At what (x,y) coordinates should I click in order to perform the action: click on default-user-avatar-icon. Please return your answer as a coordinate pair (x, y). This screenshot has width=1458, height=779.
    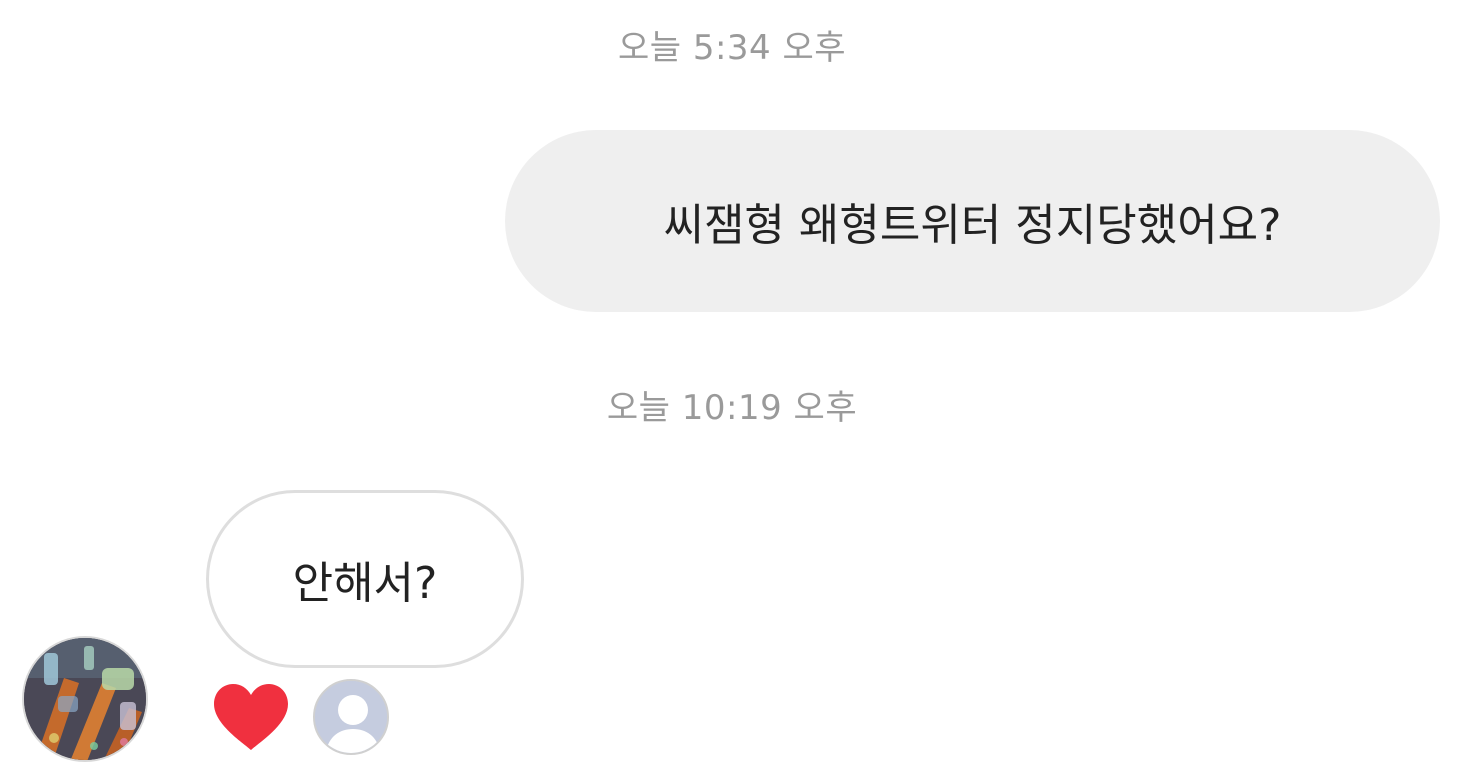
    Looking at the image, I should click on (351, 717).